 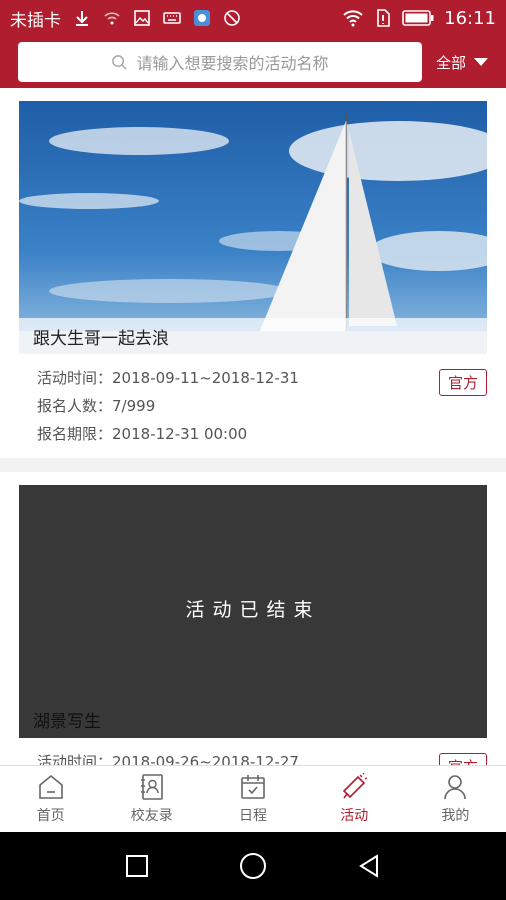 I want to click on home-circle-icon, so click(x=253, y=866).